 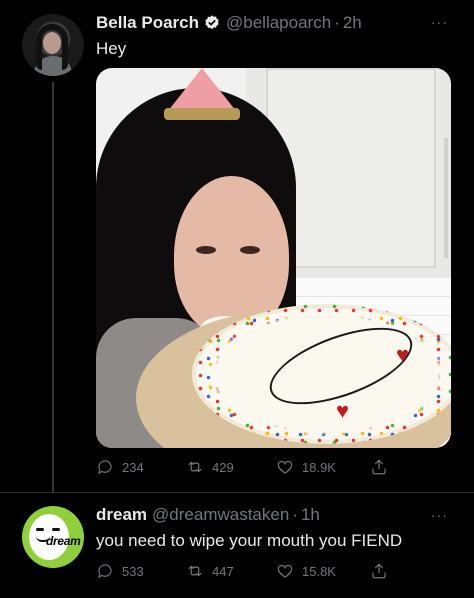 What do you see at coordinates (133, 571) in the screenshot?
I see `reply-count: 533` at bounding box center [133, 571].